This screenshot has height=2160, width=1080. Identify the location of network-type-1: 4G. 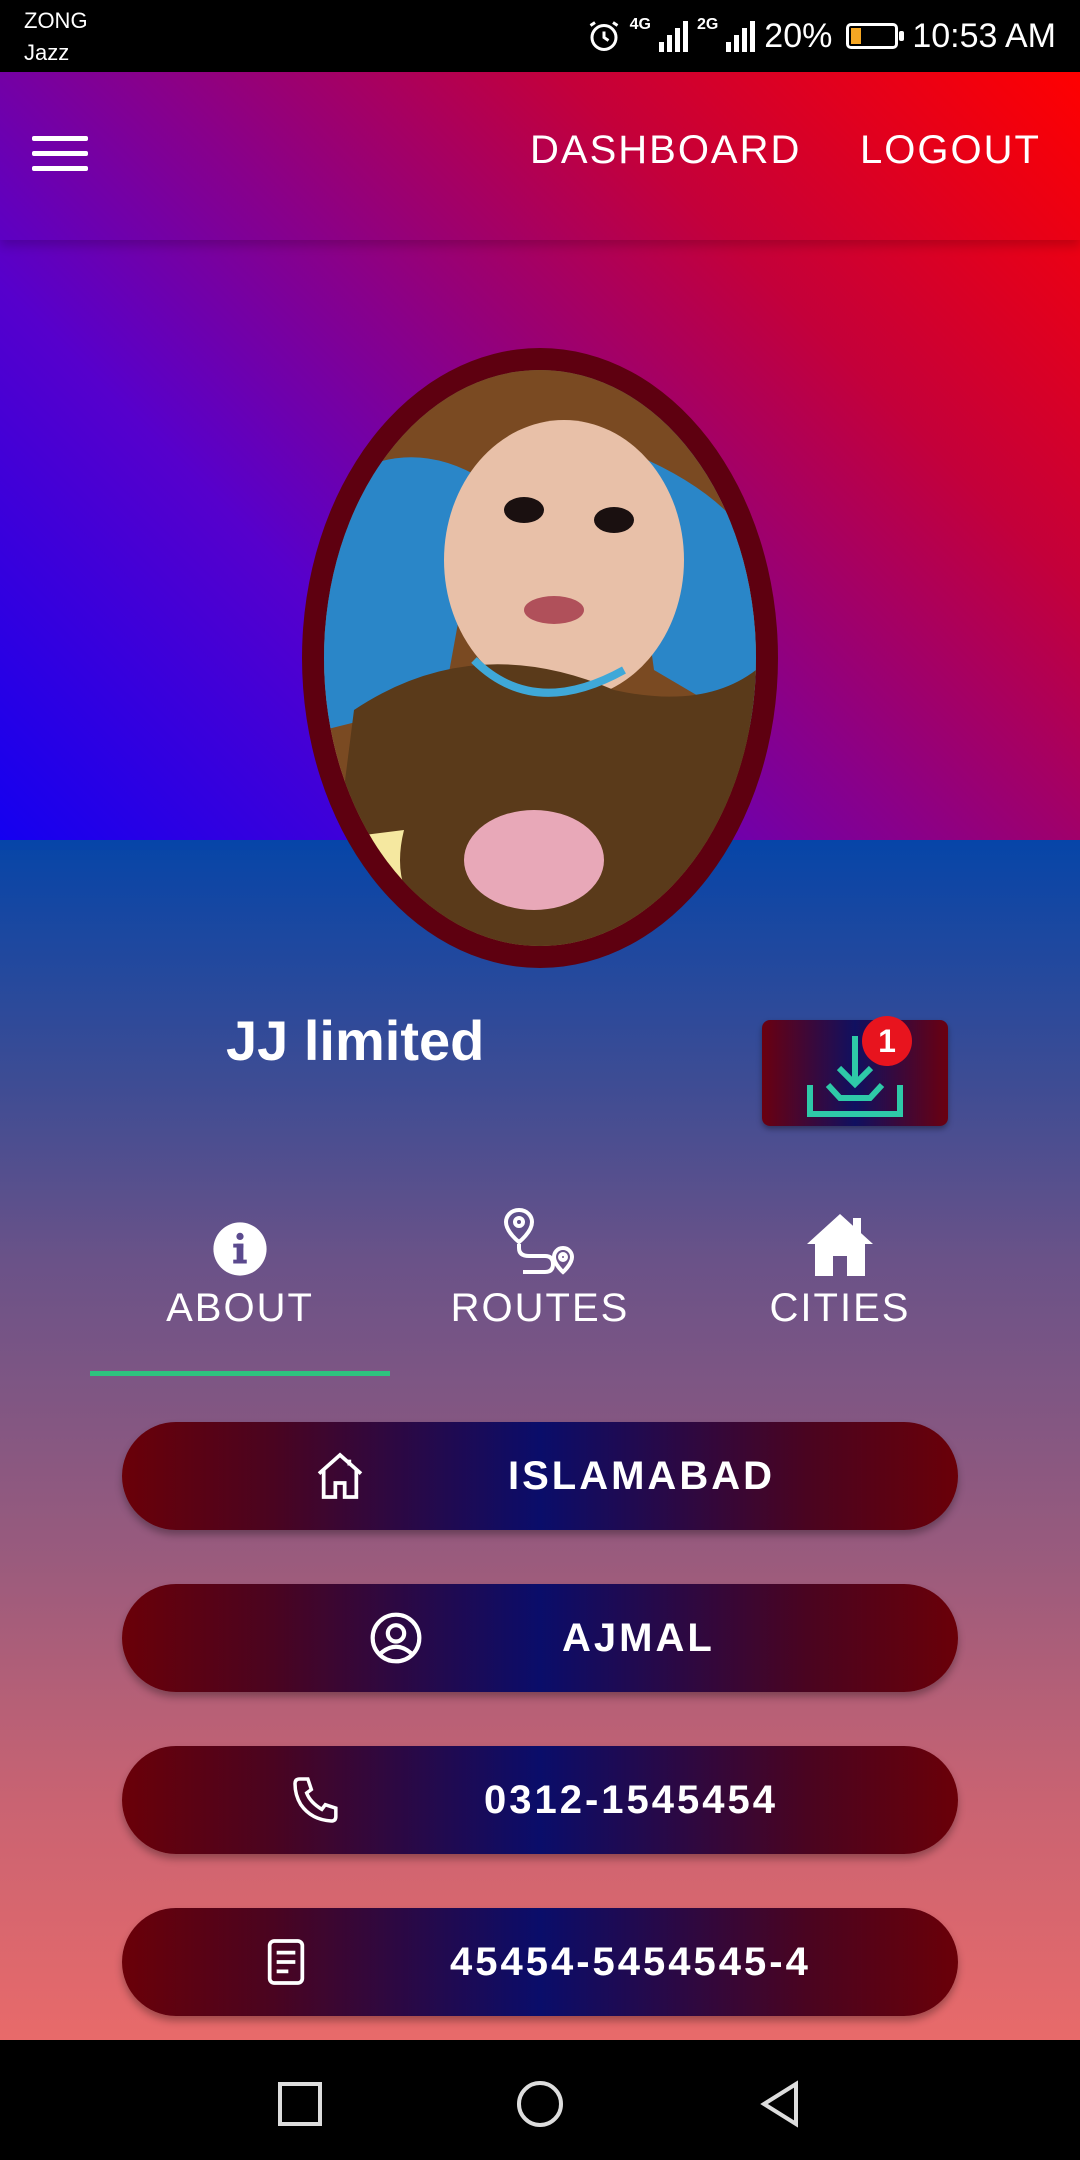
(640, 24).